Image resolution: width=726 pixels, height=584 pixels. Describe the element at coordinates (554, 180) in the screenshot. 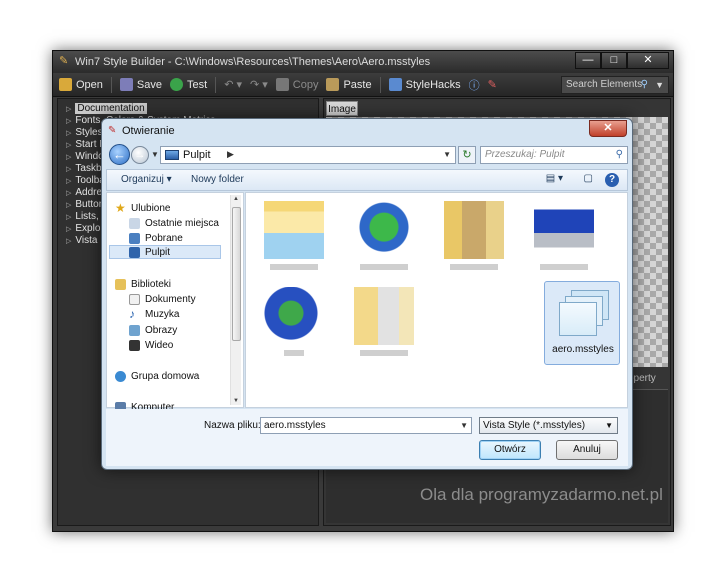

I see `view-options-button: ▤ ▾` at that location.